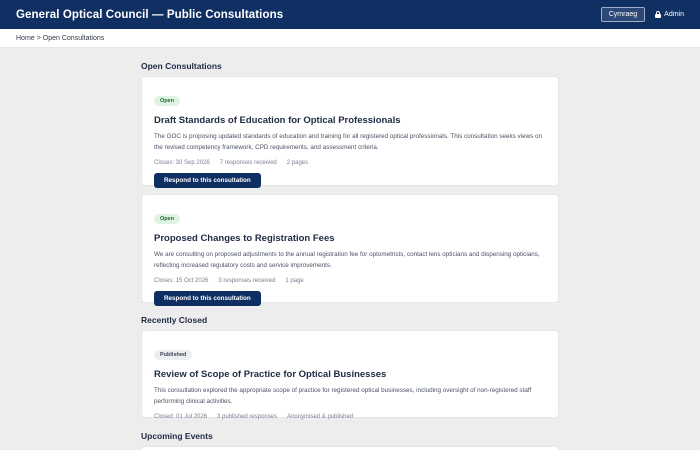  What do you see at coordinates (181, 281) in the screenshot?
I see `closing-date: Closes: 15 Oct 2026` at bounding box center [181, 281].